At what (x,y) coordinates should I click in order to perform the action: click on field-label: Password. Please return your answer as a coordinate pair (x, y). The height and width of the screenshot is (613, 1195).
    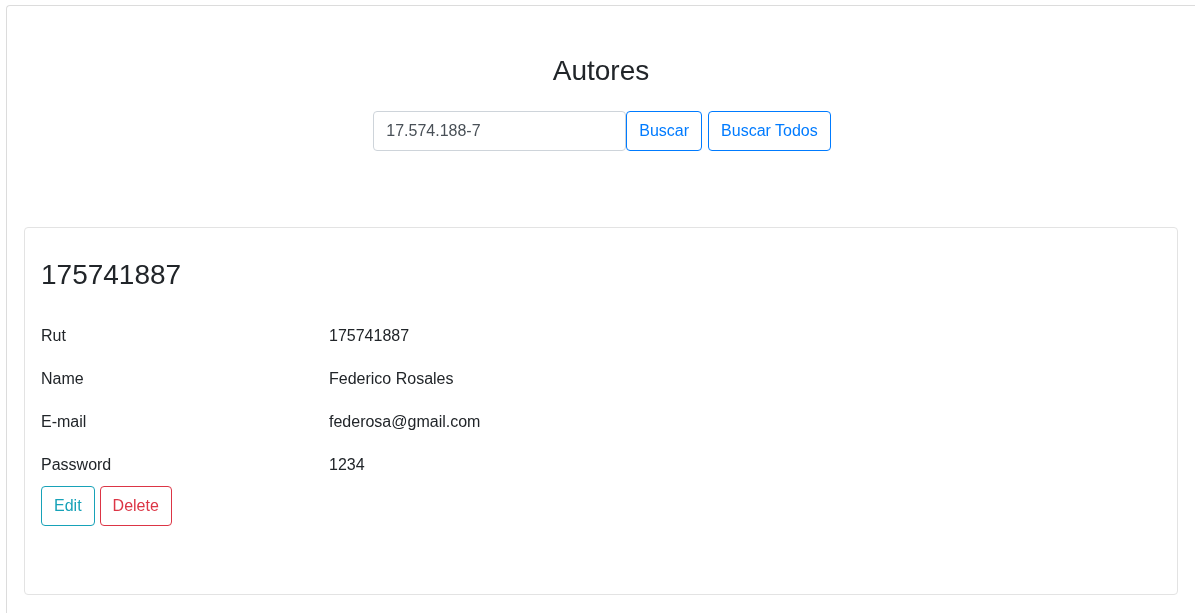
    Looking at the image, I should click on (77, 465).